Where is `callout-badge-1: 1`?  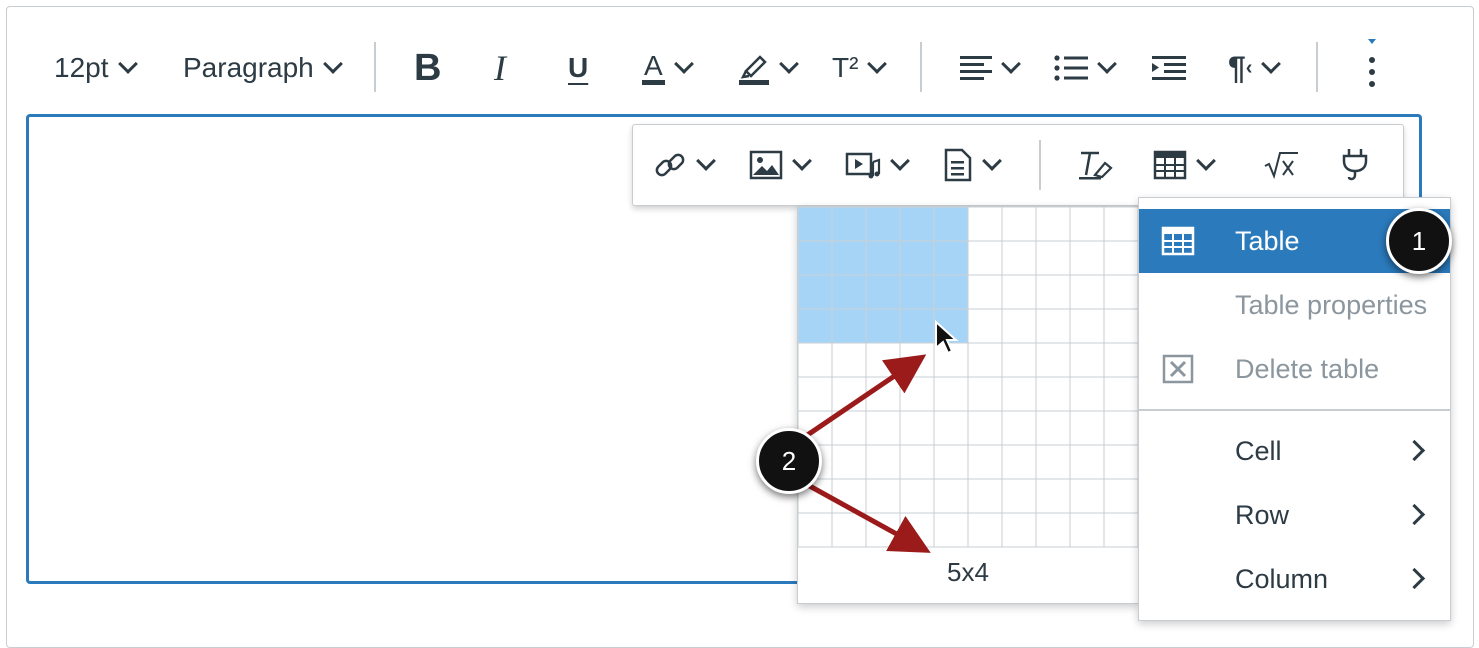
callout-badge-1: 1 is located at coordinates (1419, 241).